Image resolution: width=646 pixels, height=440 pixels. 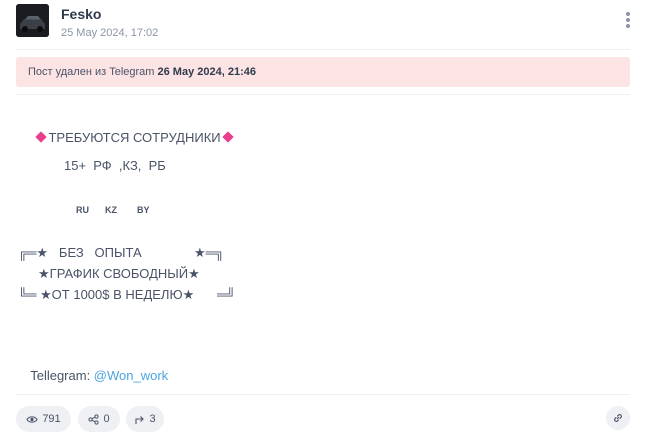 What do you see at coordinates (628, 22) in the screenshot?
I see `menu-dots-icon` at bounding box center [628, 22].